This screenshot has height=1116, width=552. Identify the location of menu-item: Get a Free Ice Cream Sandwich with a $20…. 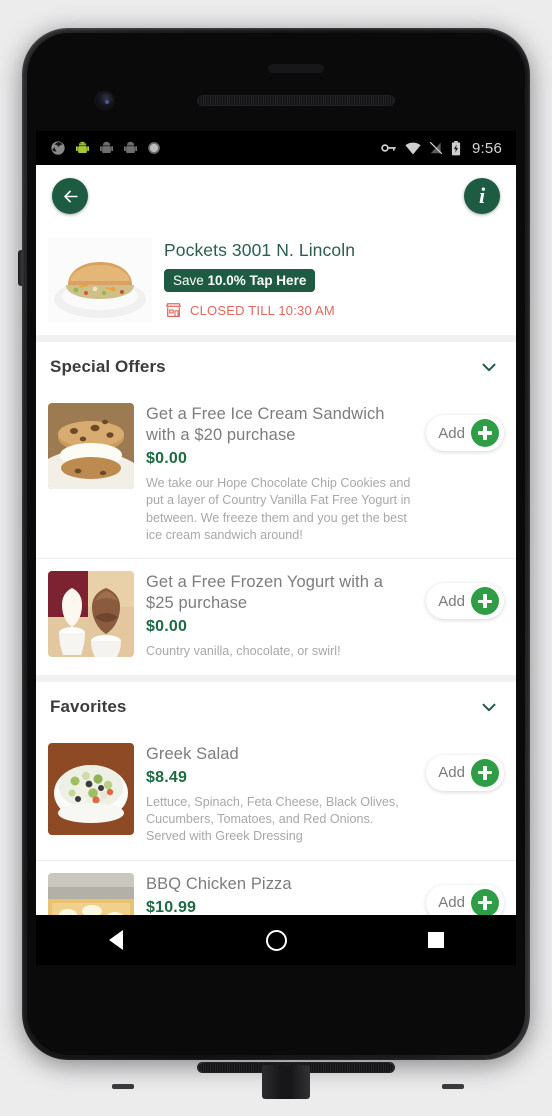
(276, 475).